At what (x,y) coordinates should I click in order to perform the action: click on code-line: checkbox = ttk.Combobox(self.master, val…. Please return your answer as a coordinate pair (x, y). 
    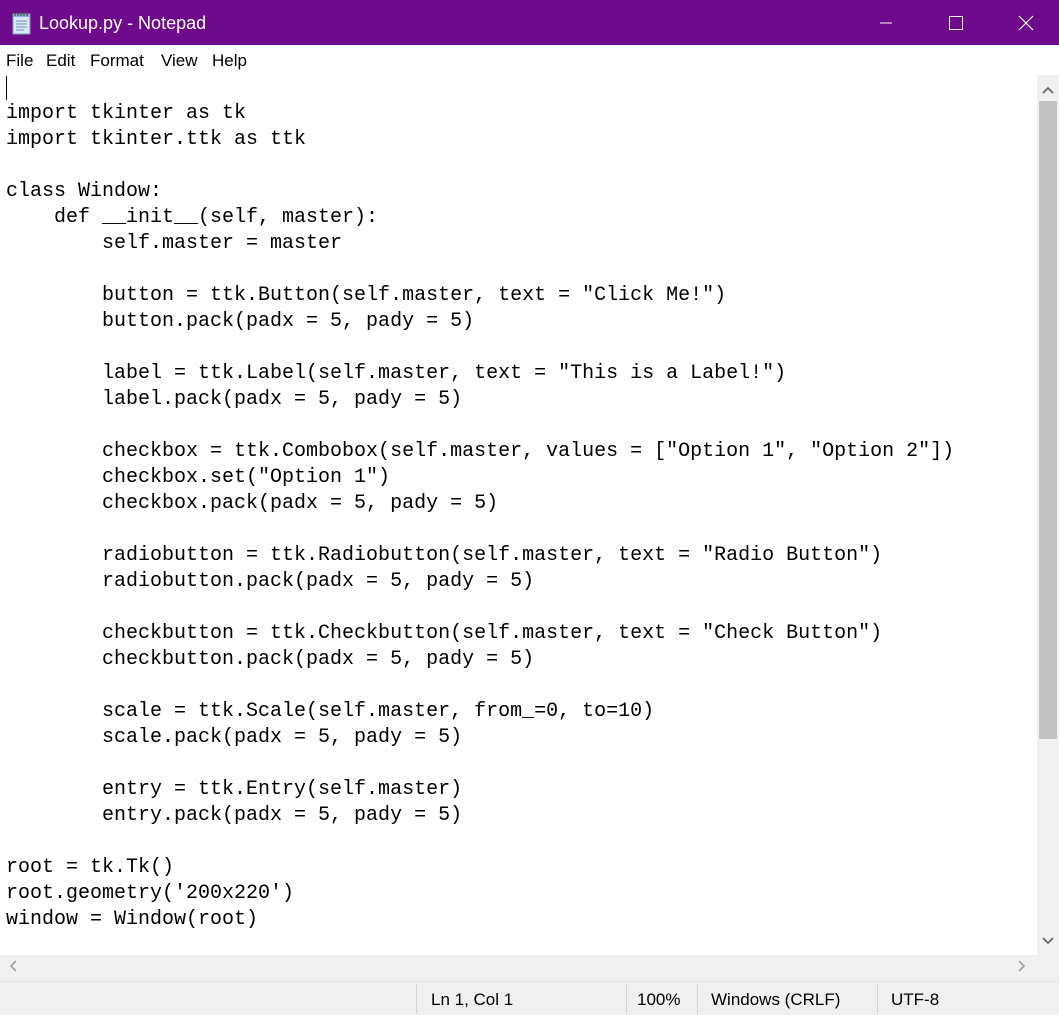
    Looking at the image, I should click on (480, 451).